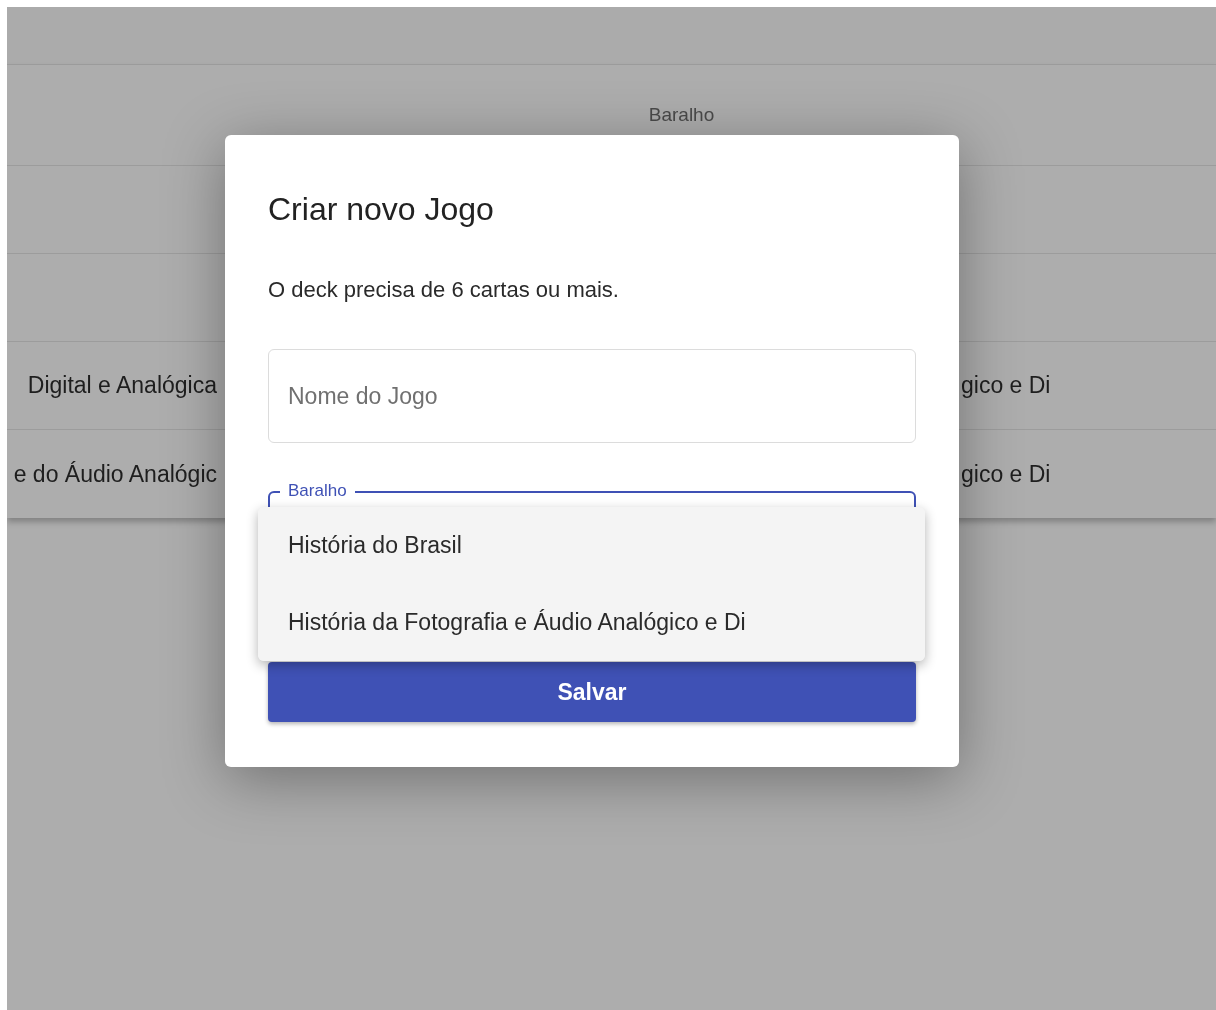 The image size is (1216, 1010). Describe the element at coordinates (443, 290) in the screenshot. I see `dialog-message: O deck precisa de 6 cartas ou mais.` at that location.